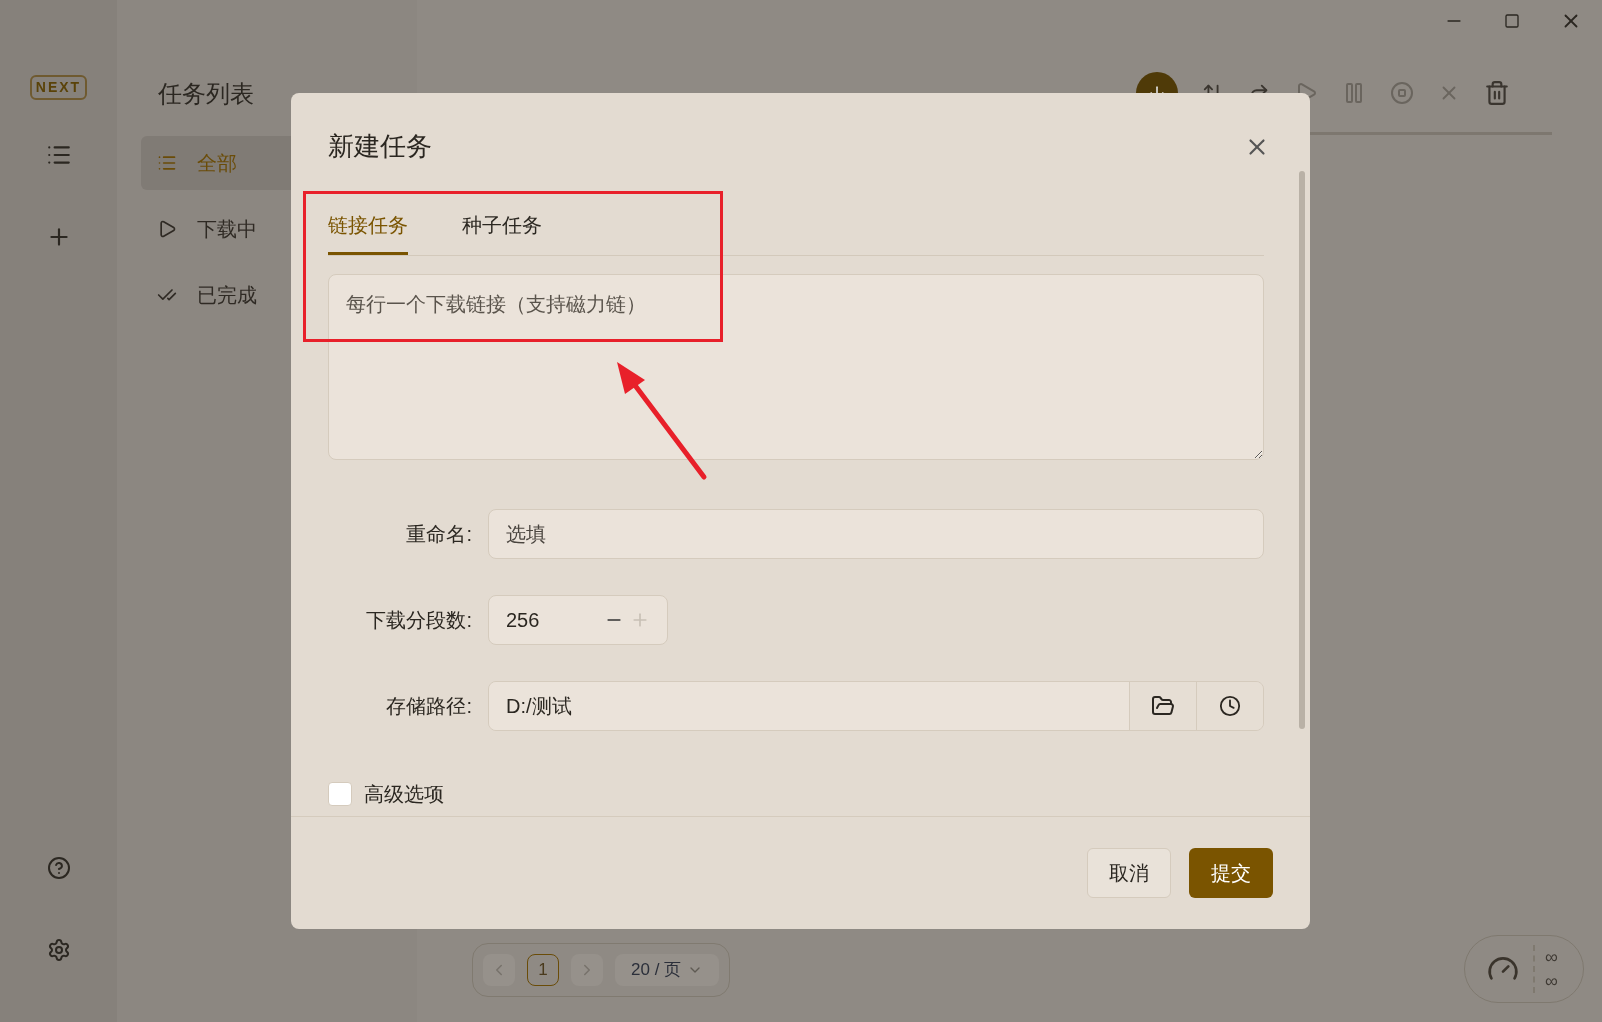  Describe the element at coordinates (340, 794) in the screenshot. I see `checkbox` at that location.